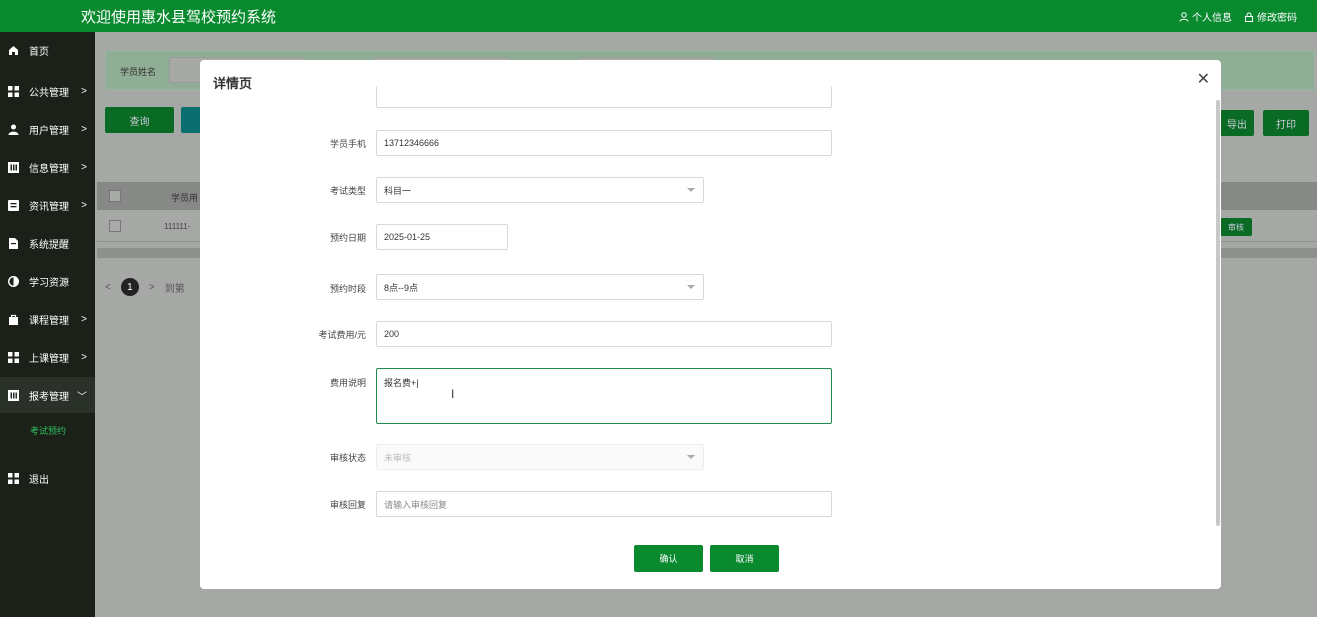 The height and width of the screenshot is (617, 1317). Describe the element at coordinates (347, 191) in the screenshot. I see `exam-type-label: 考试类型` at that location.